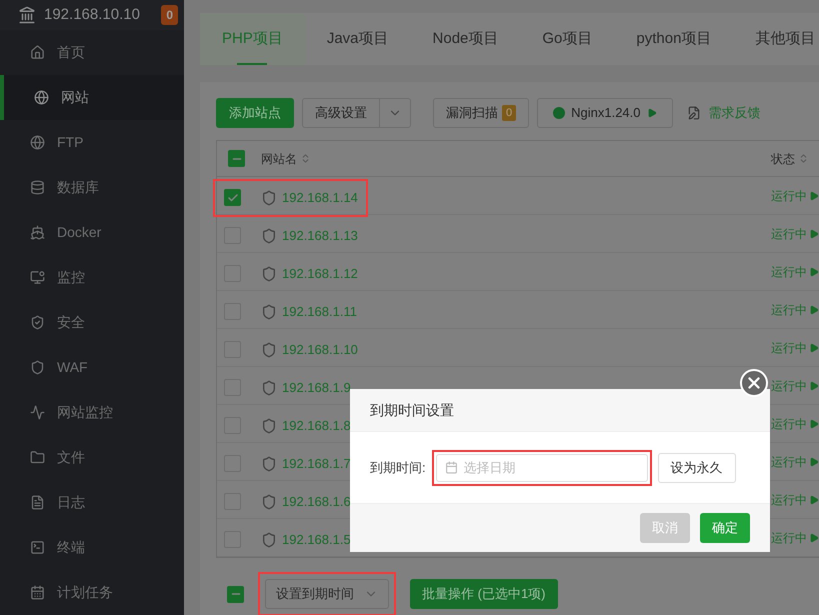 This screenshot has height=615, width=819. What do you see at coordinates (92, 547) in the screenshot?
I see `nav-item: 终端` at bounding box center [92, 547].